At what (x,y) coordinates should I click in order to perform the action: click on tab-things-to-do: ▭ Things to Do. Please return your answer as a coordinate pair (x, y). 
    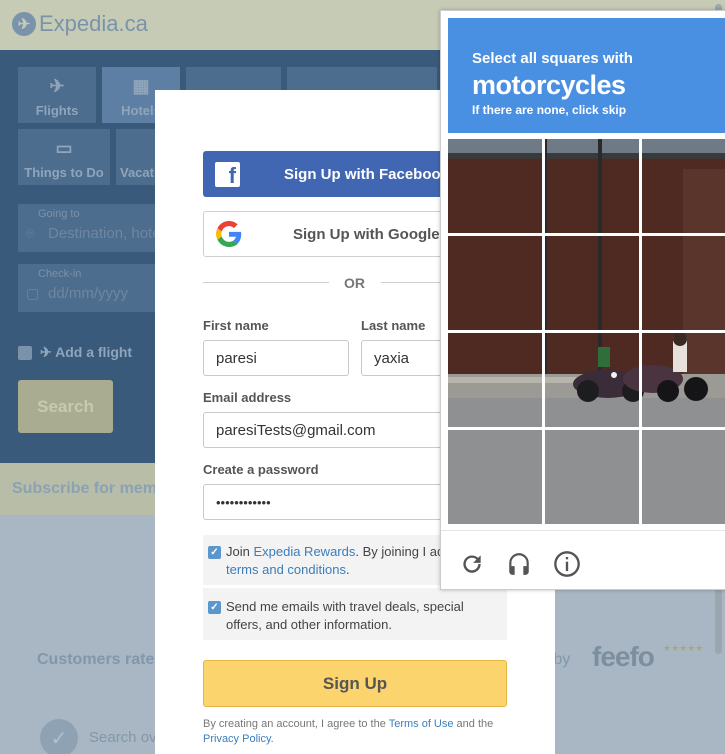
    Looking at the image, I should click on (64, 157).